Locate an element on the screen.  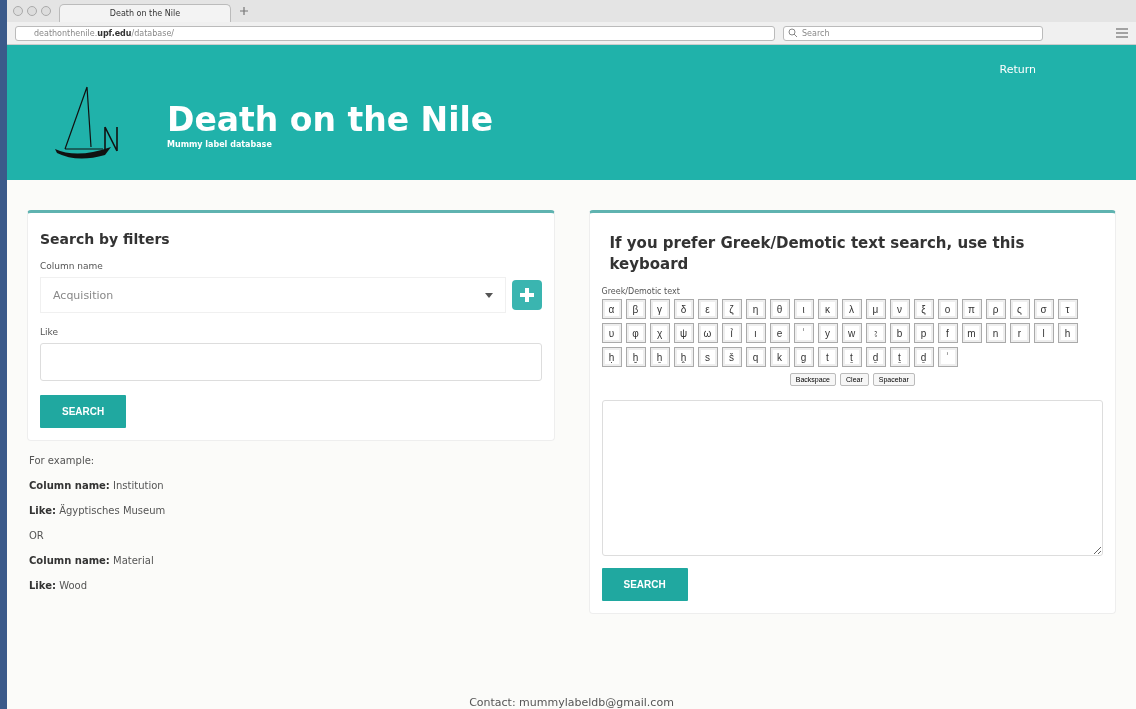
card-title: Search by filters is located at coordinates (105, 239).